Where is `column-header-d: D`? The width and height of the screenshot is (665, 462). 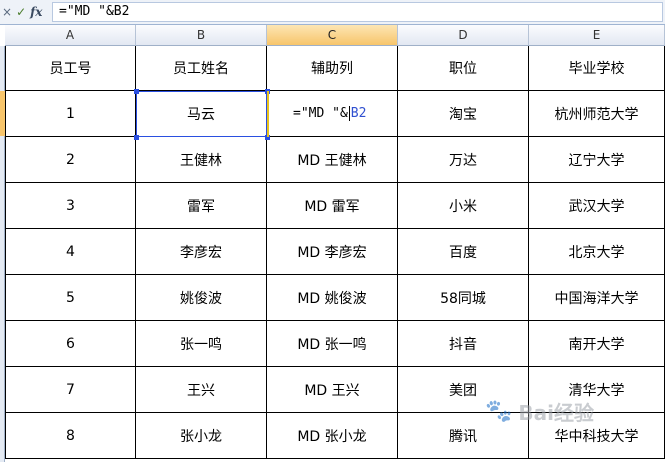 column-header-d: D is located at coordinates (463, 35).